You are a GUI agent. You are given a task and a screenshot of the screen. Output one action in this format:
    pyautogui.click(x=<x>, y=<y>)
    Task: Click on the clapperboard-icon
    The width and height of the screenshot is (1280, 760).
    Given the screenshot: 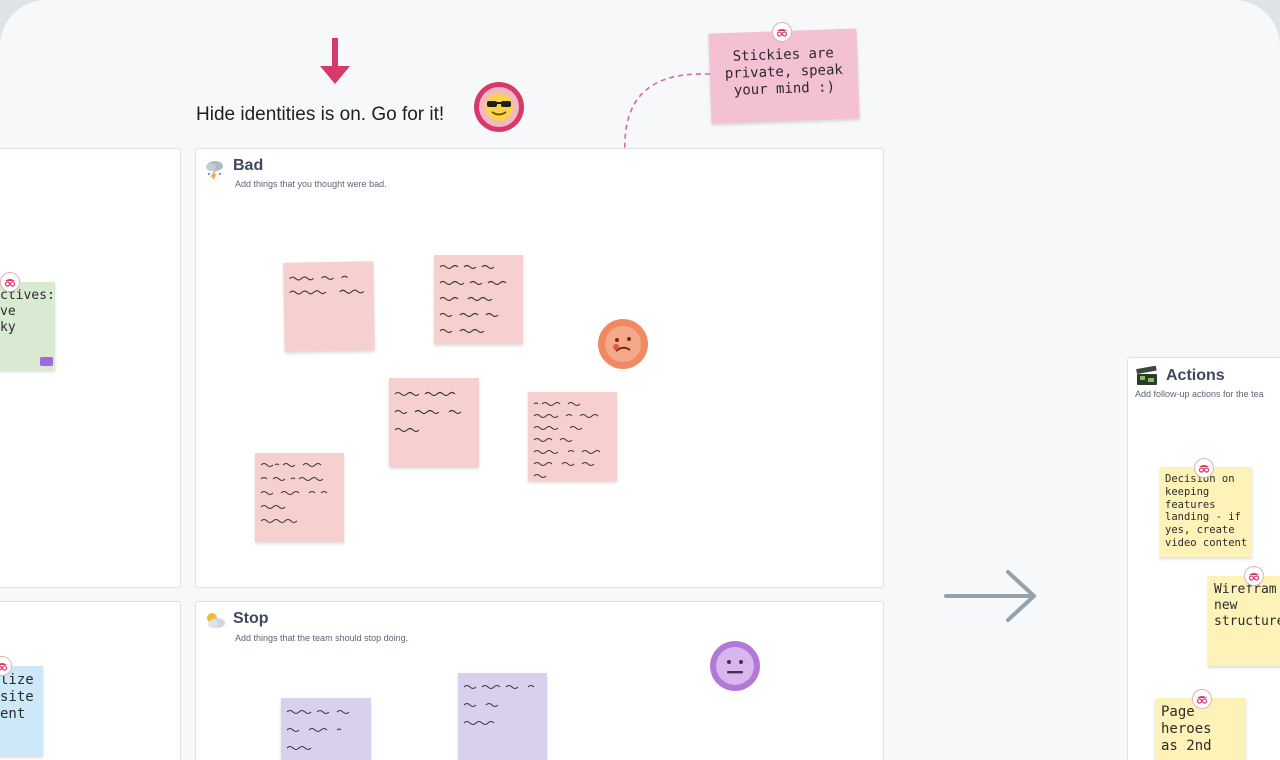 What is the action you would take?
    pyautogui.click(x=1146, y=375)
    